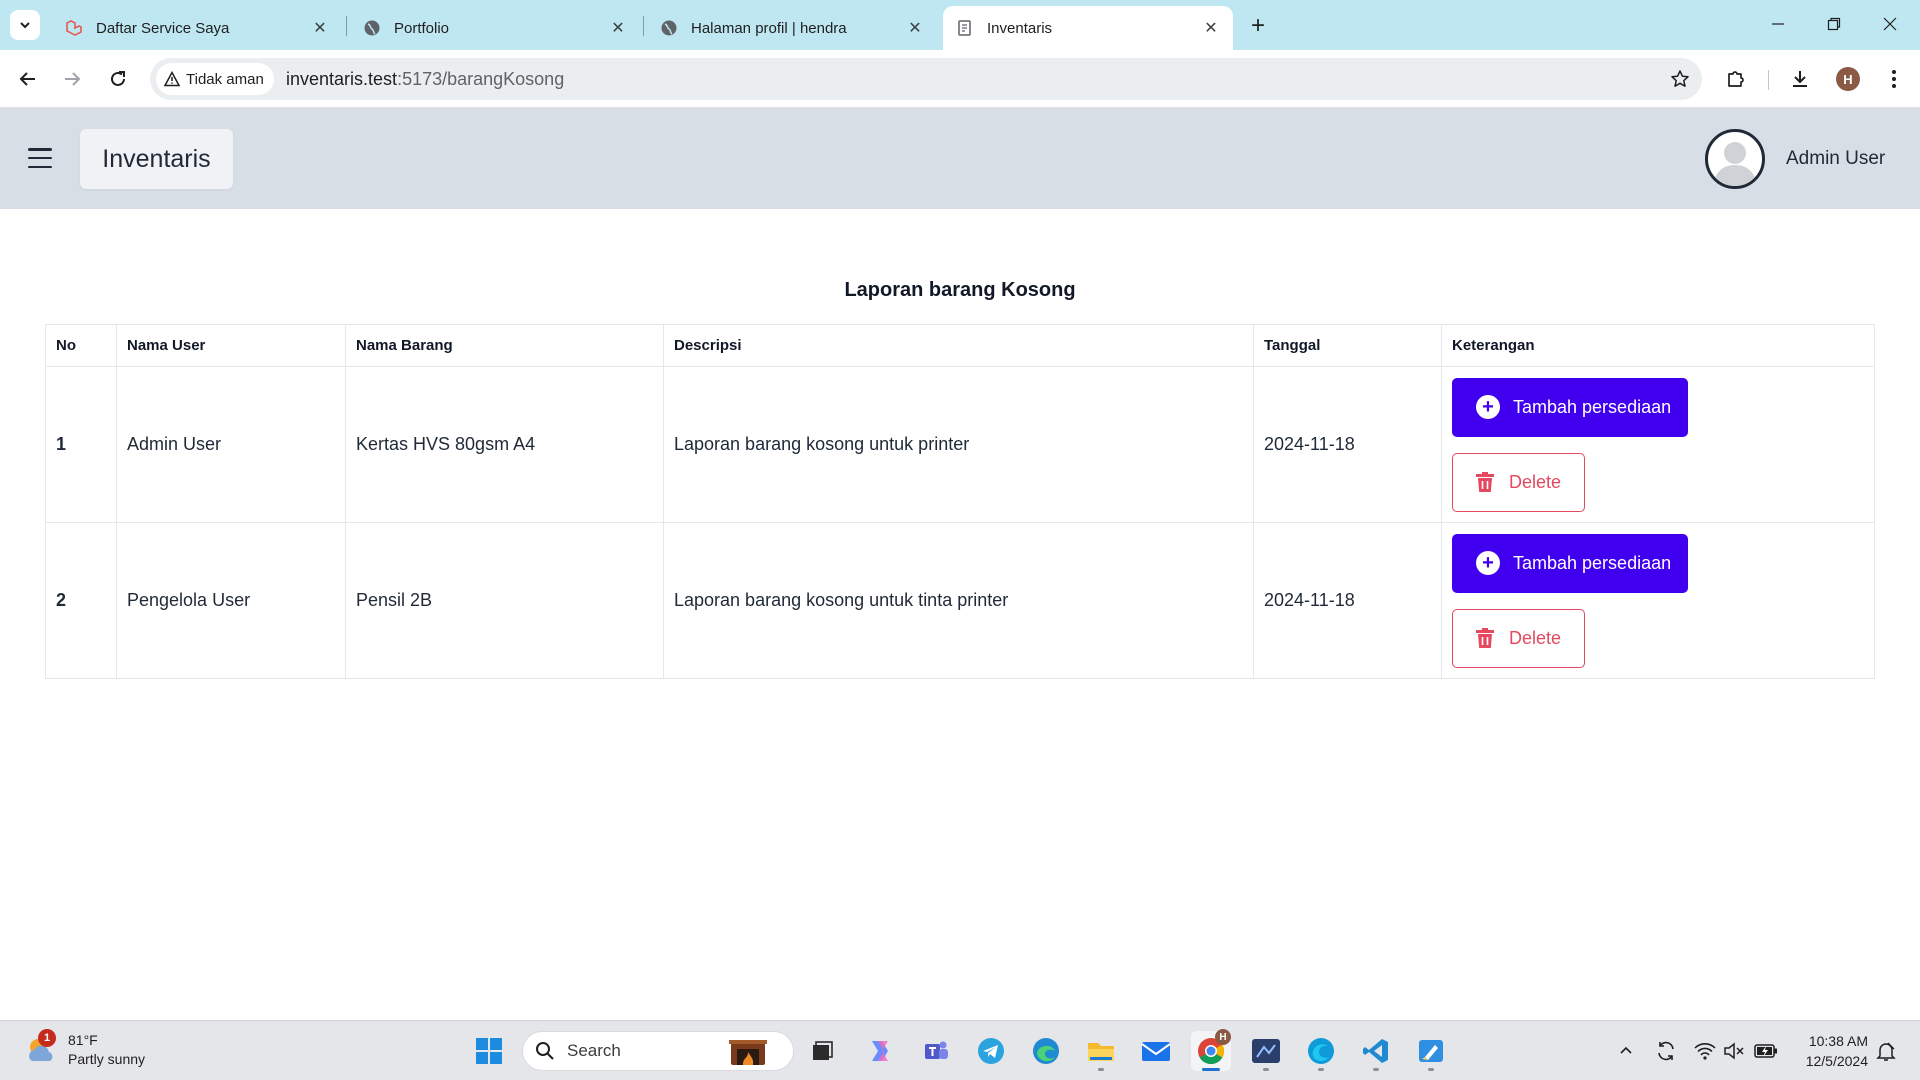 This screenshot has height=1080, width=1920. Describe the element at coordinates (1266, 1051) in the screenshot. I see `taskbar-app-terminal` at that location.